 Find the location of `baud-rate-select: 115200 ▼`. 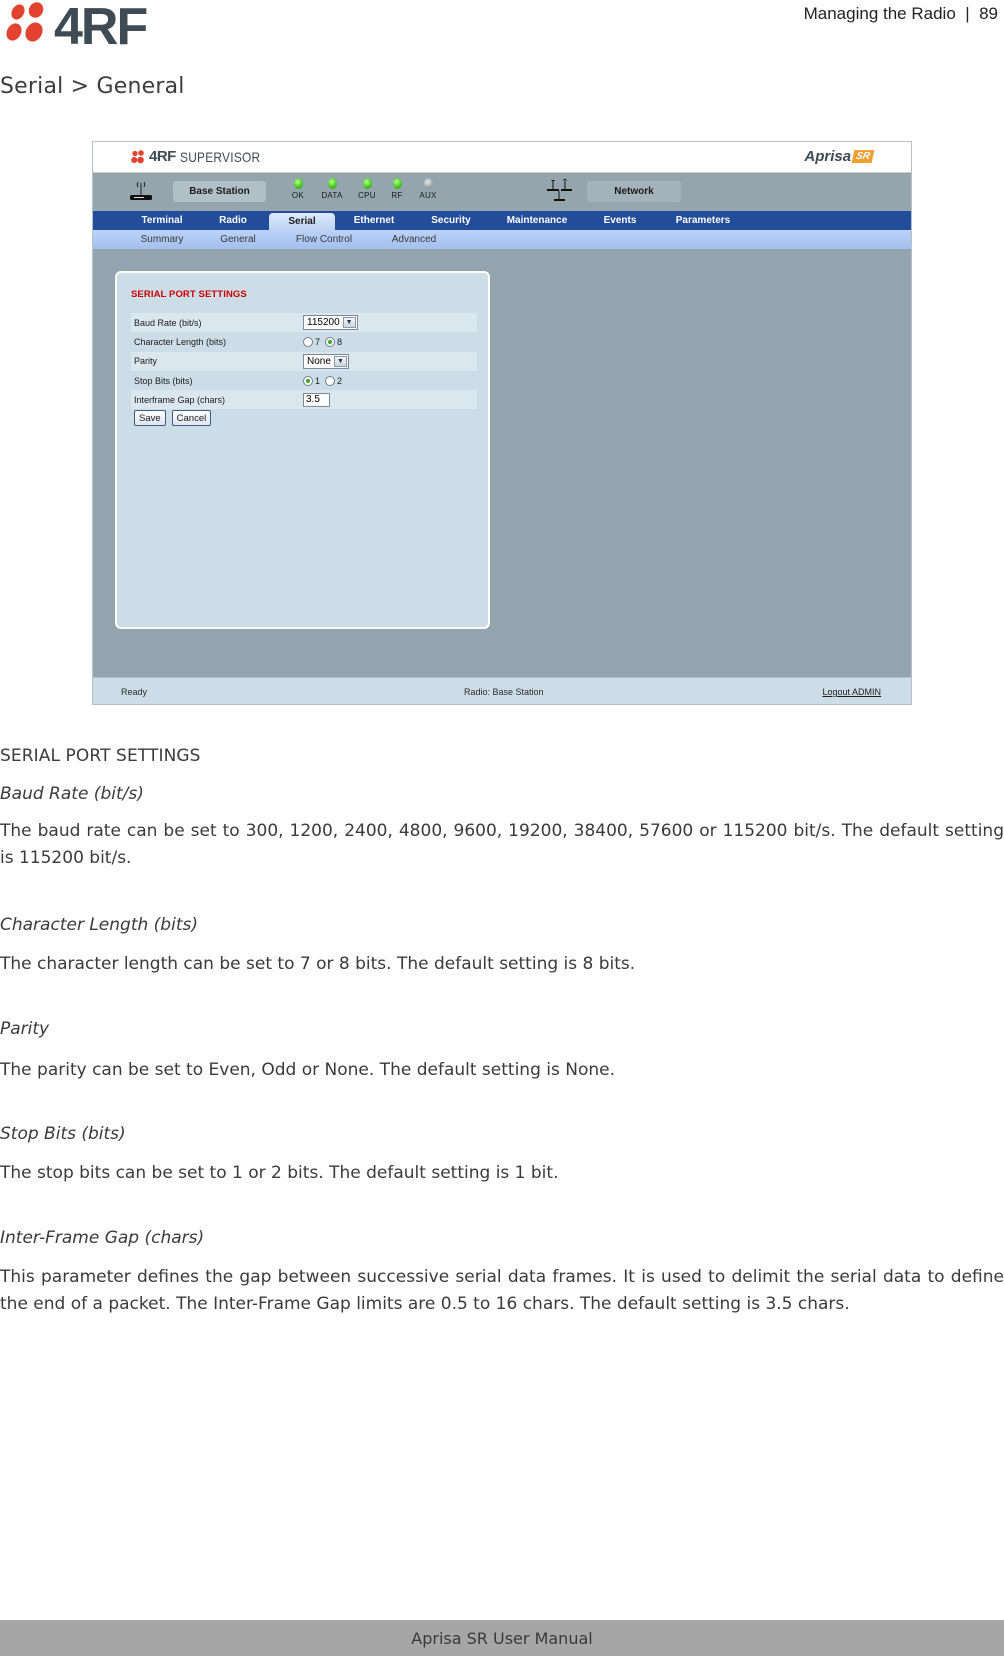

baud-rate-select: 115200 ▼ is located at coordinates (330, 323).